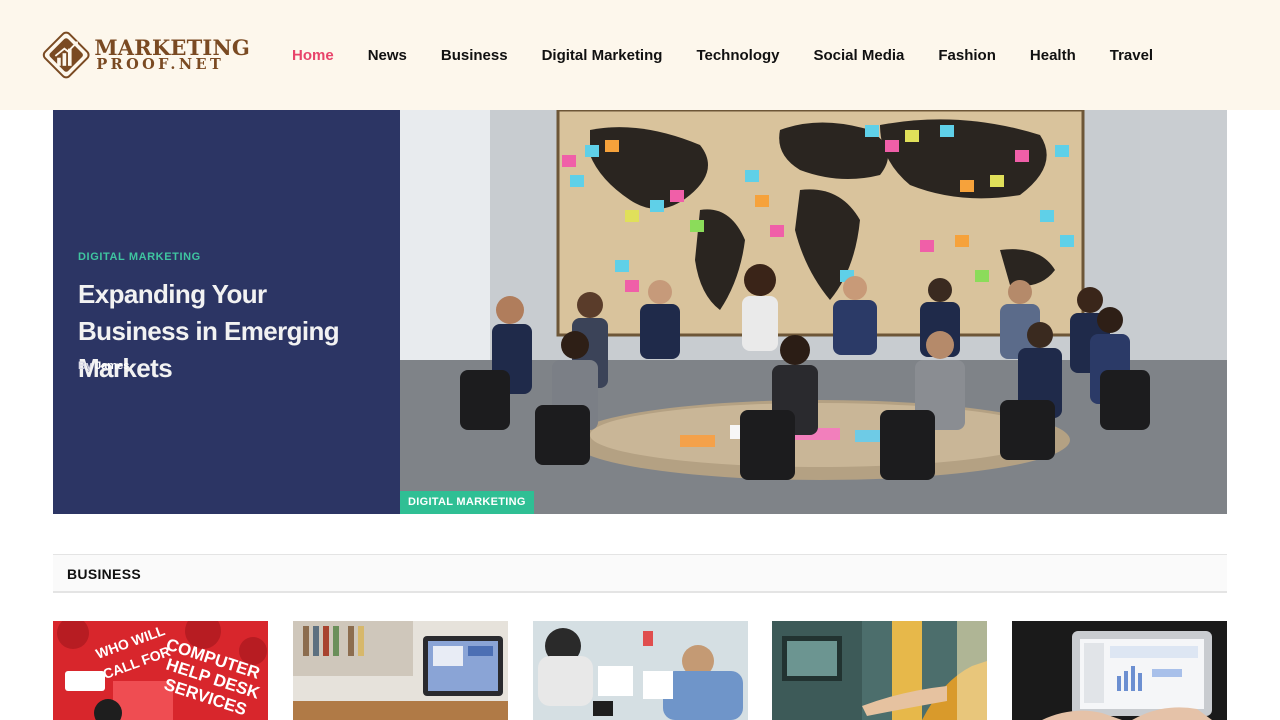 This screenshot has height=720, width=1280. I want to click on nav-item-business: Business, so click(474, 55).